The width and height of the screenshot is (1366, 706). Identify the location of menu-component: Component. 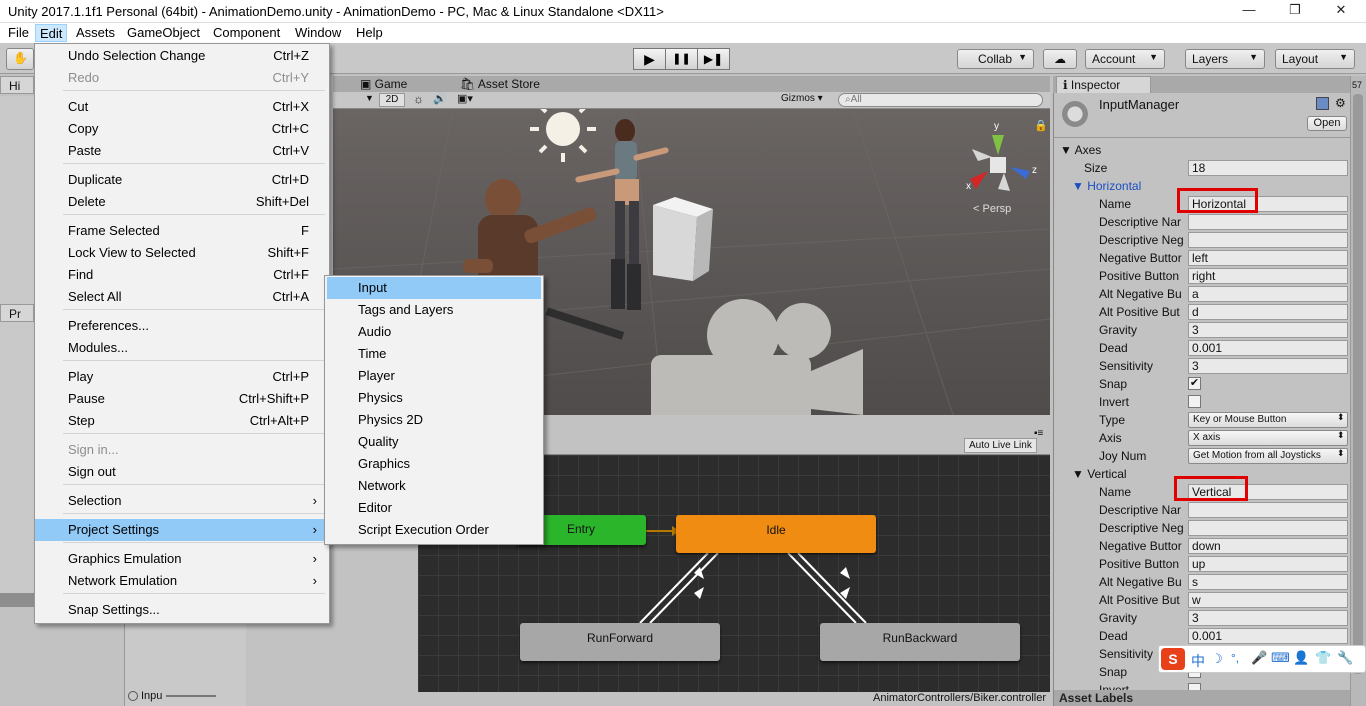
(246, 33).